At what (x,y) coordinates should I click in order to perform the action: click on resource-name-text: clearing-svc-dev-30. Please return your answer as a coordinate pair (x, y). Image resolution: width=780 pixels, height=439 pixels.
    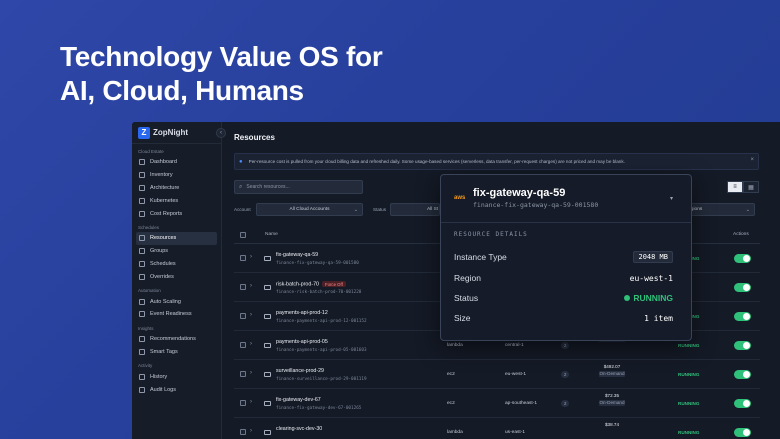
    Looking at the image, I should click on (299, 429).